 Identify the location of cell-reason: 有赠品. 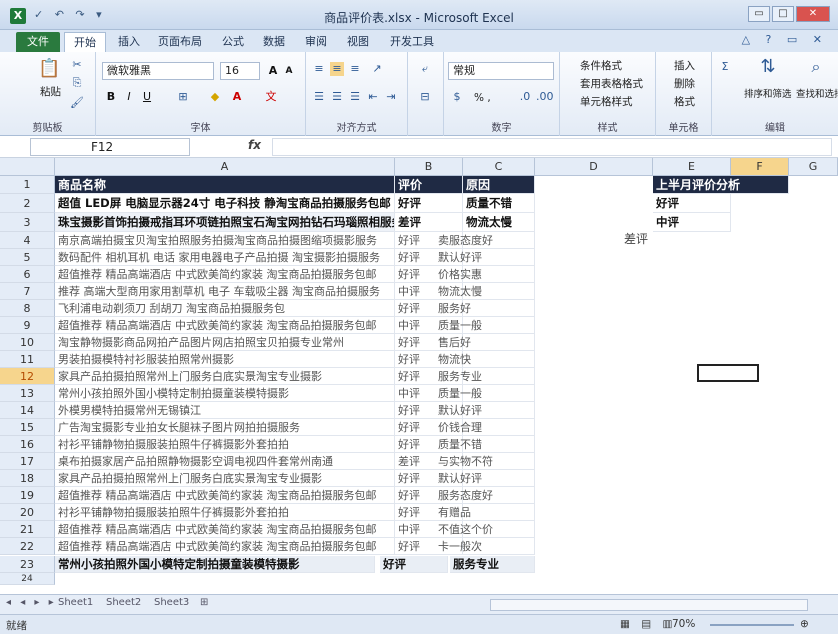
(485, 512).